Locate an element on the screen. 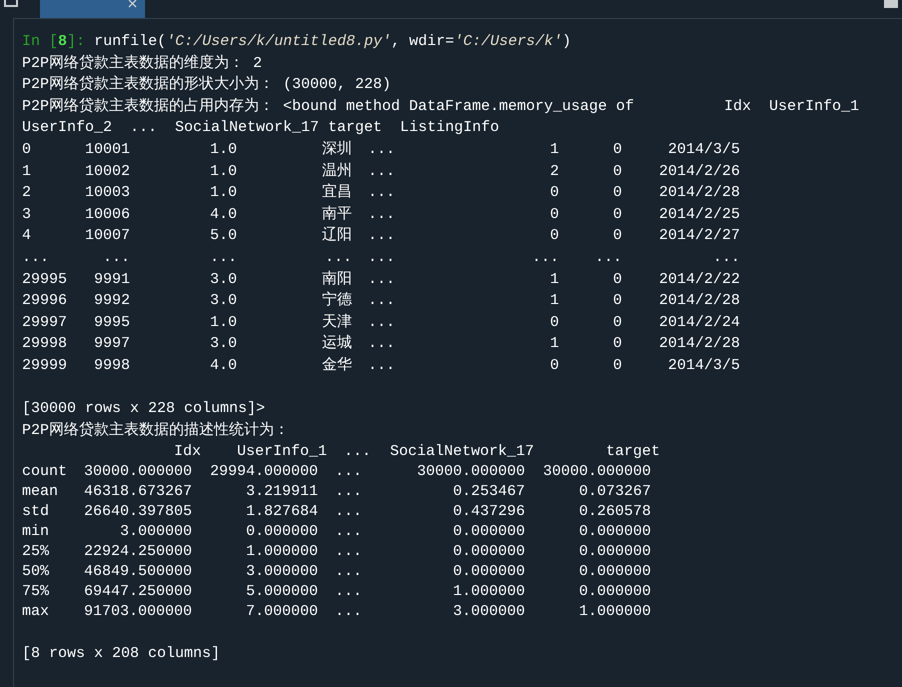 This screenshot has width=902, height=687. table-cell-text: 天津 is located at coordinates (336, 322).